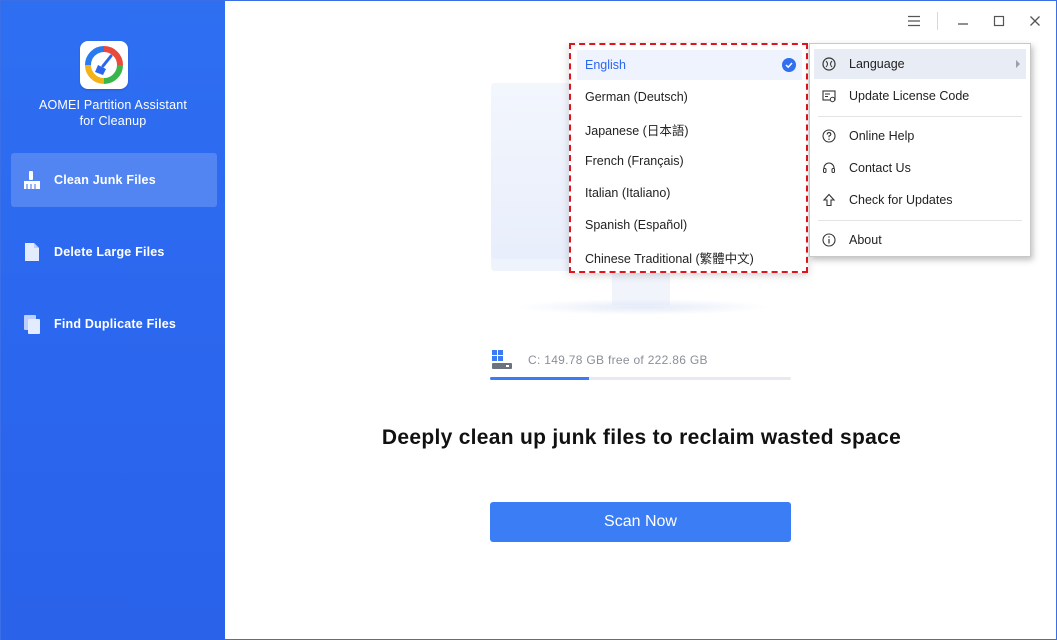 The width and height of the screenshot is (1057, 640). Describe the element at coordinates (901, 200) in the screenshot. I see `menu-item-label: Check for Updates` at that location.